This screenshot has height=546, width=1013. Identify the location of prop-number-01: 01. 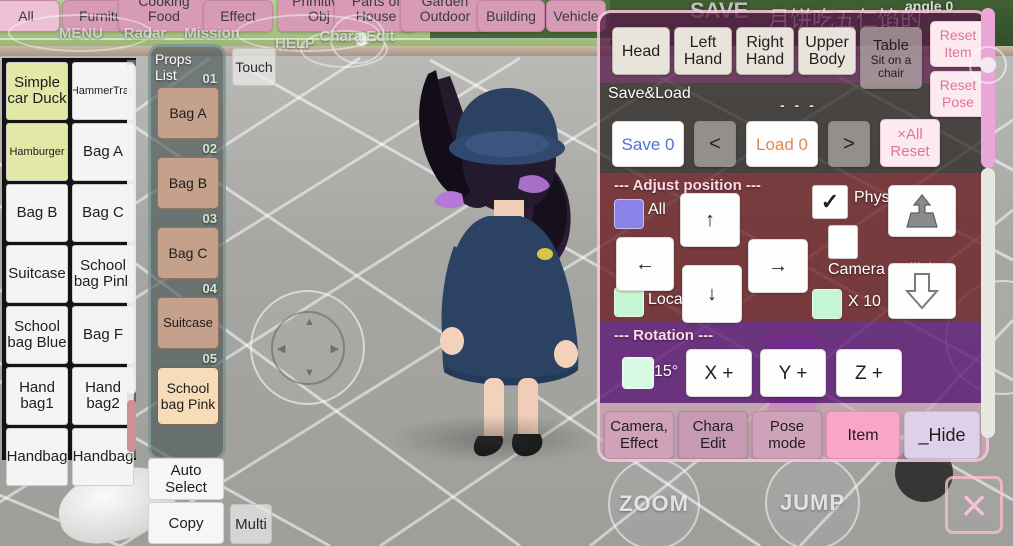
(209, 78).